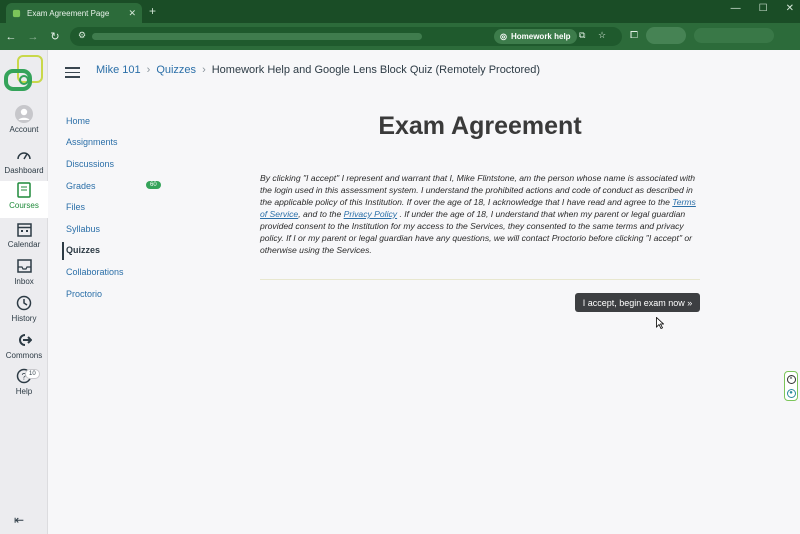  What do you see at coordinates (32, 374) in the screenshot?
I see `help-badge: 10` at bounding box center [32, 374].